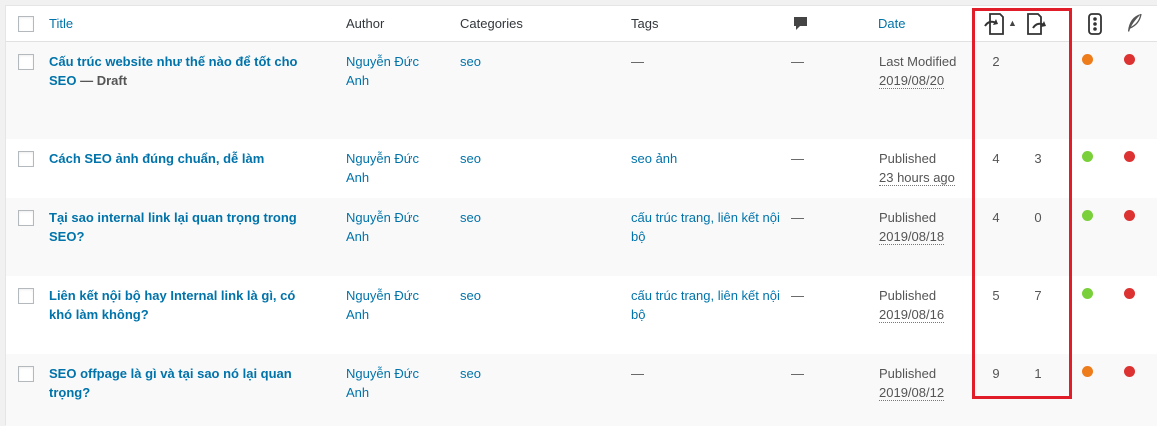 This screenshot has height=426, width=1157. Describe the element at coordinates (26, 24) in the screenshot. I see `select-all-checkbox` at that location.